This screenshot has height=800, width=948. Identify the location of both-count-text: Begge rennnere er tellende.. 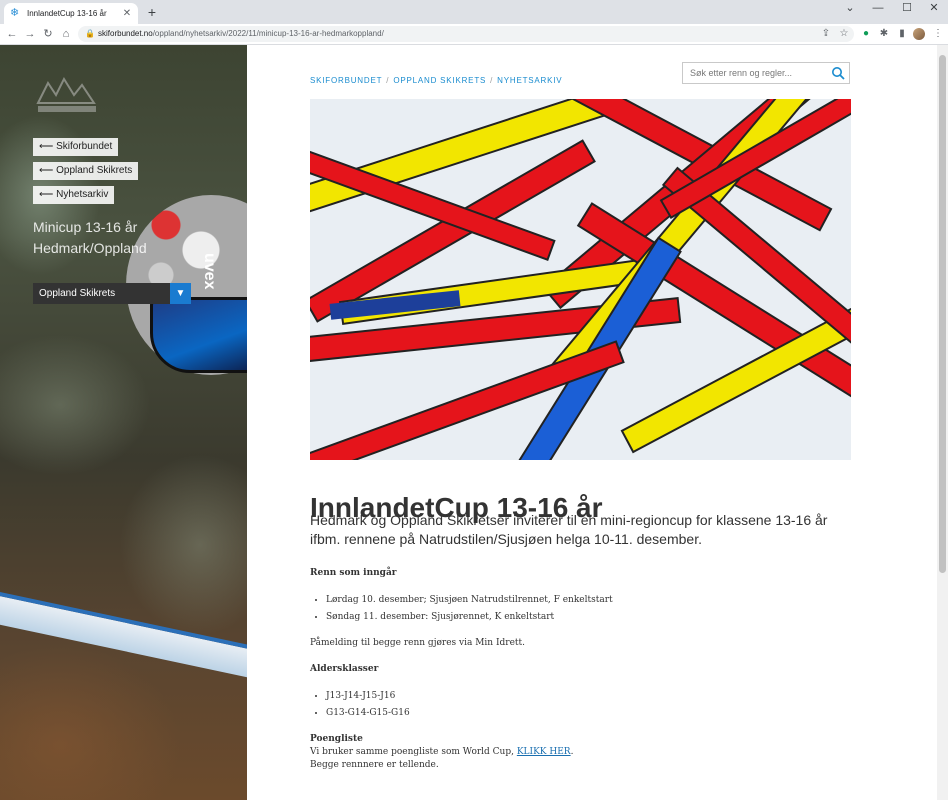
(374, 765).